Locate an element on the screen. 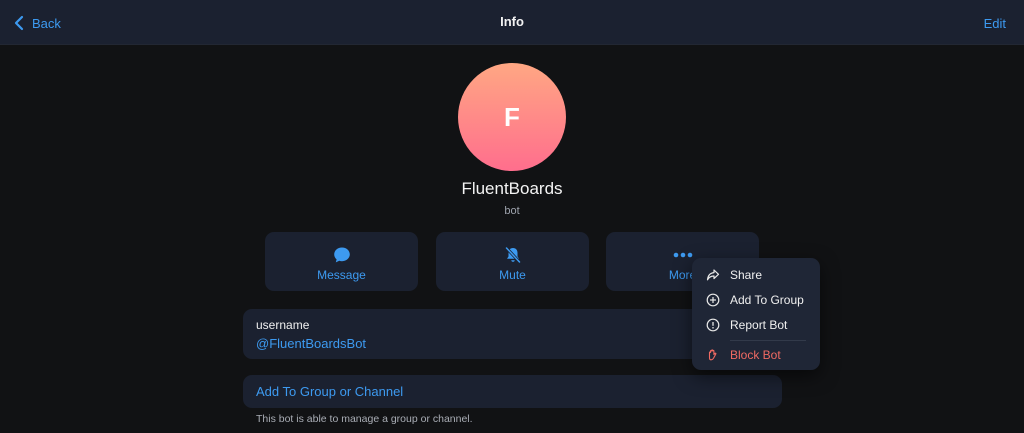 The width and height of the screenshot is (1024, 433). menu-label-report-bot: Report Bot is located at coordinates (759, 325).